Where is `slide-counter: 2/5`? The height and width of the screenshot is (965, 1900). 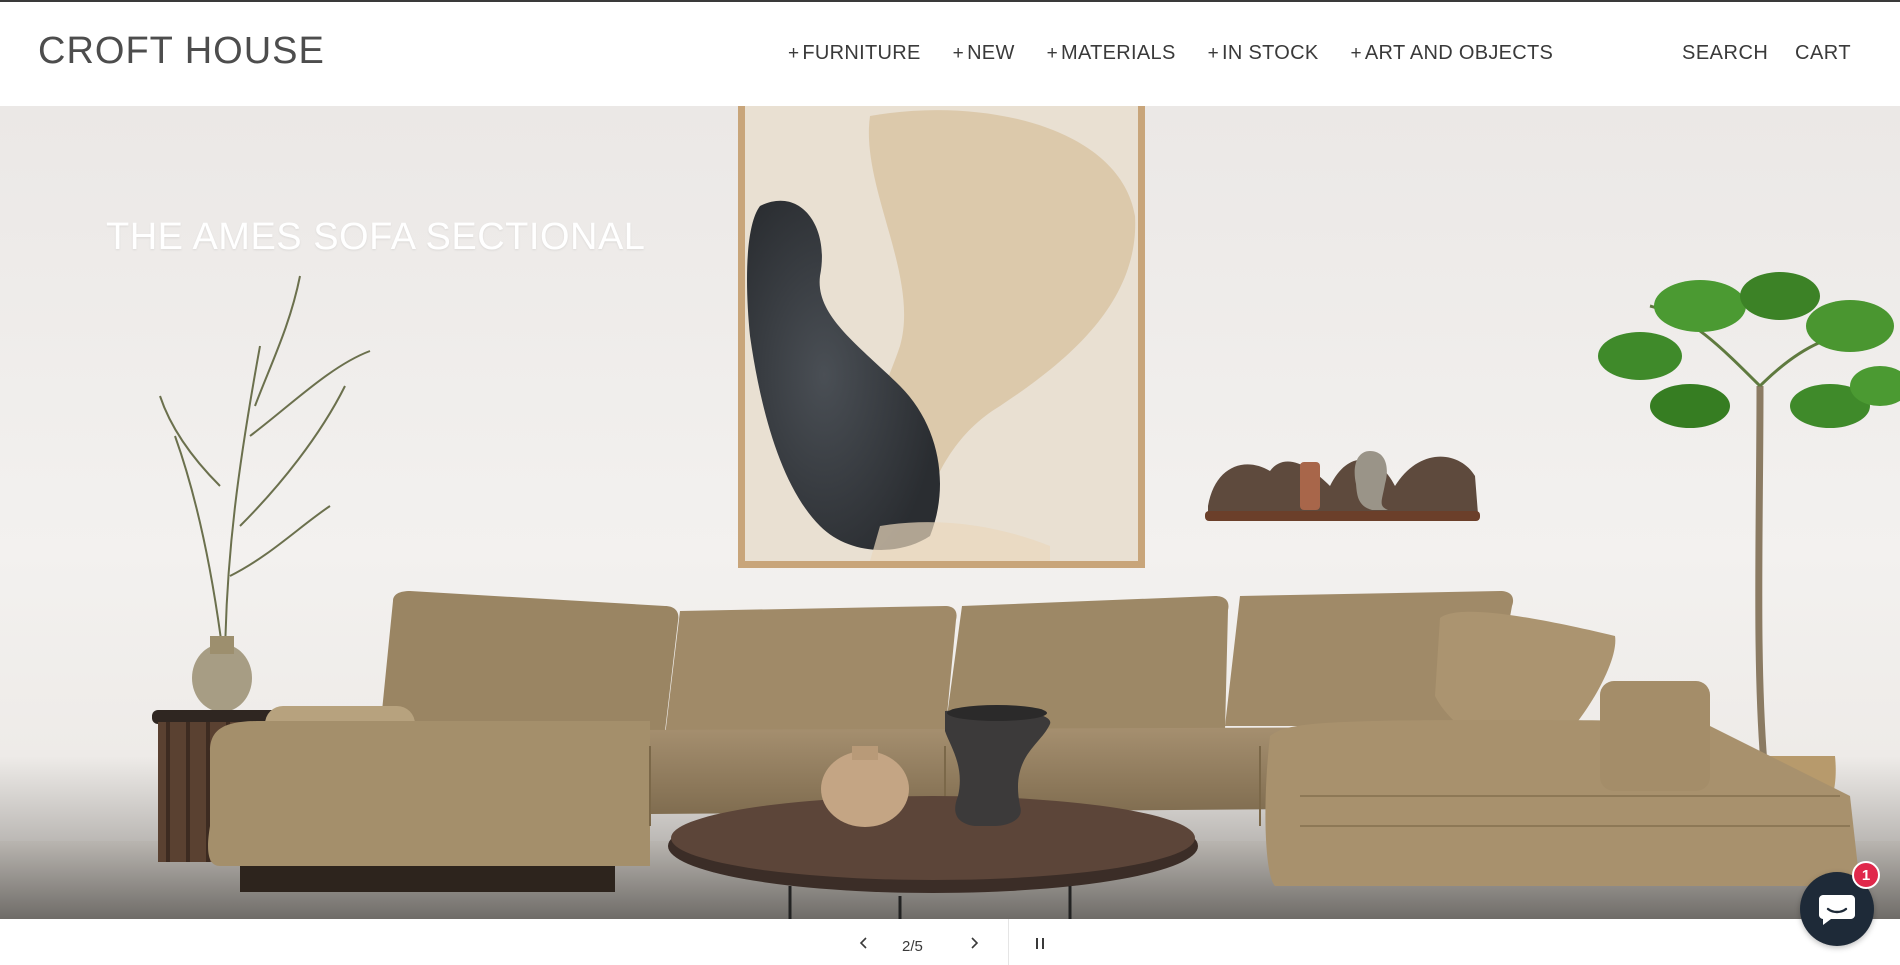 slide-counter: 2/5 is located at coordinates (912, 946).